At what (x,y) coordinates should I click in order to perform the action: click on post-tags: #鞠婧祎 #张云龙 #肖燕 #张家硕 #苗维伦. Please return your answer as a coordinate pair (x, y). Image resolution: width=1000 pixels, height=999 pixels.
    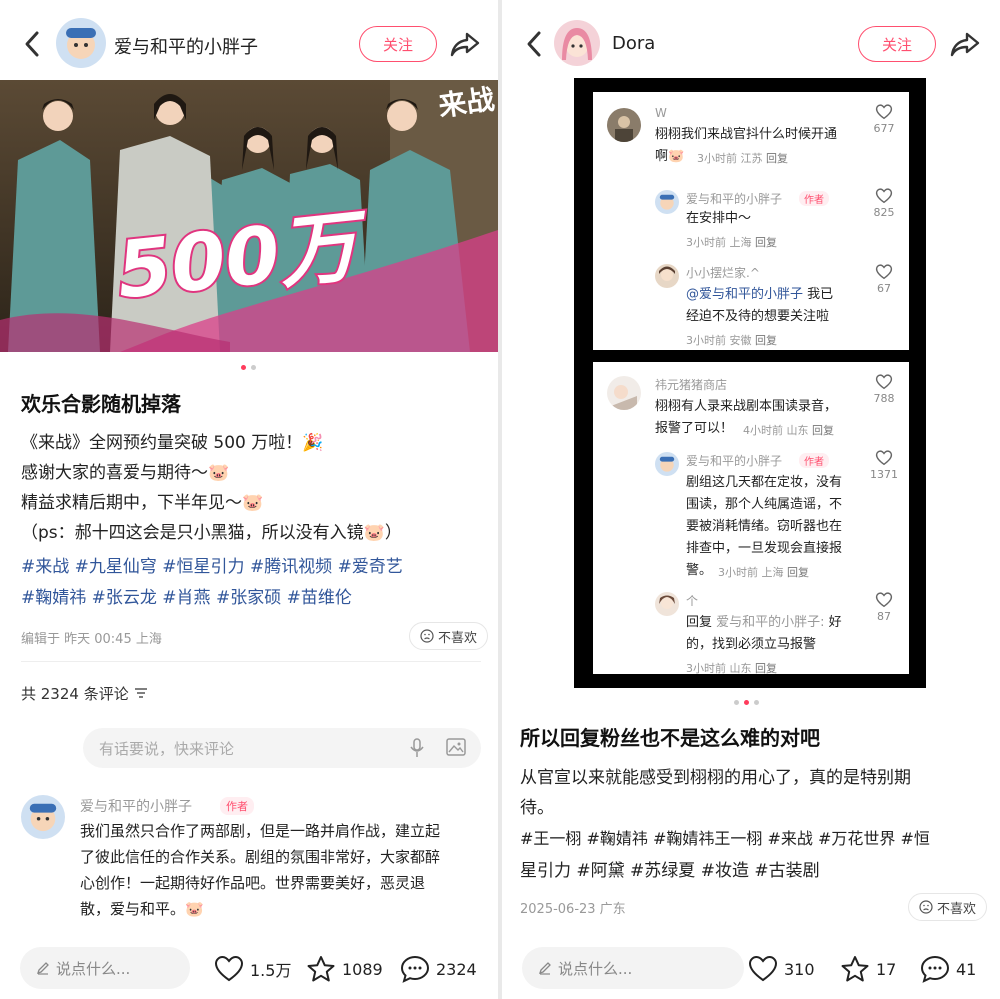
    Looking at the image, I should click on (186, 595).